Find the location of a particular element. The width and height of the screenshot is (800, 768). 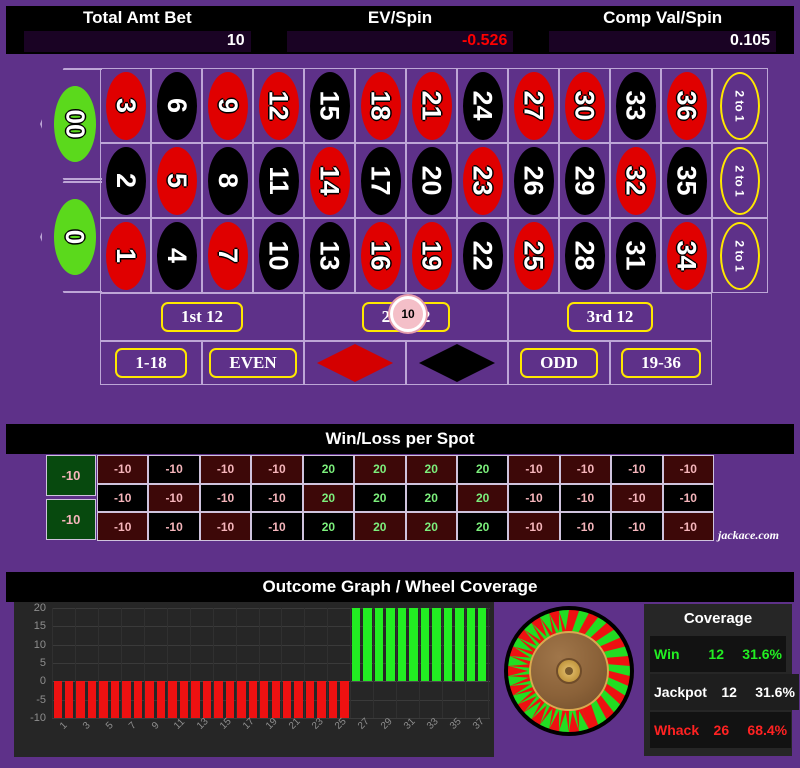

bet-spot-23: 23 is located at coordinates (482, 180).